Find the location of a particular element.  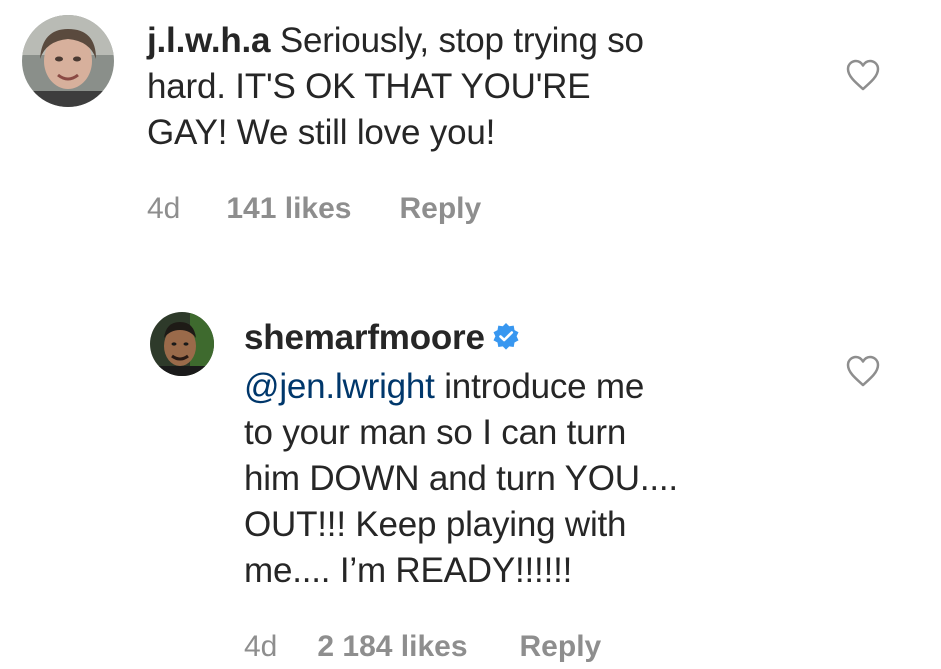

mention-link: @jen.lwright is located at coordinates (339, 386).